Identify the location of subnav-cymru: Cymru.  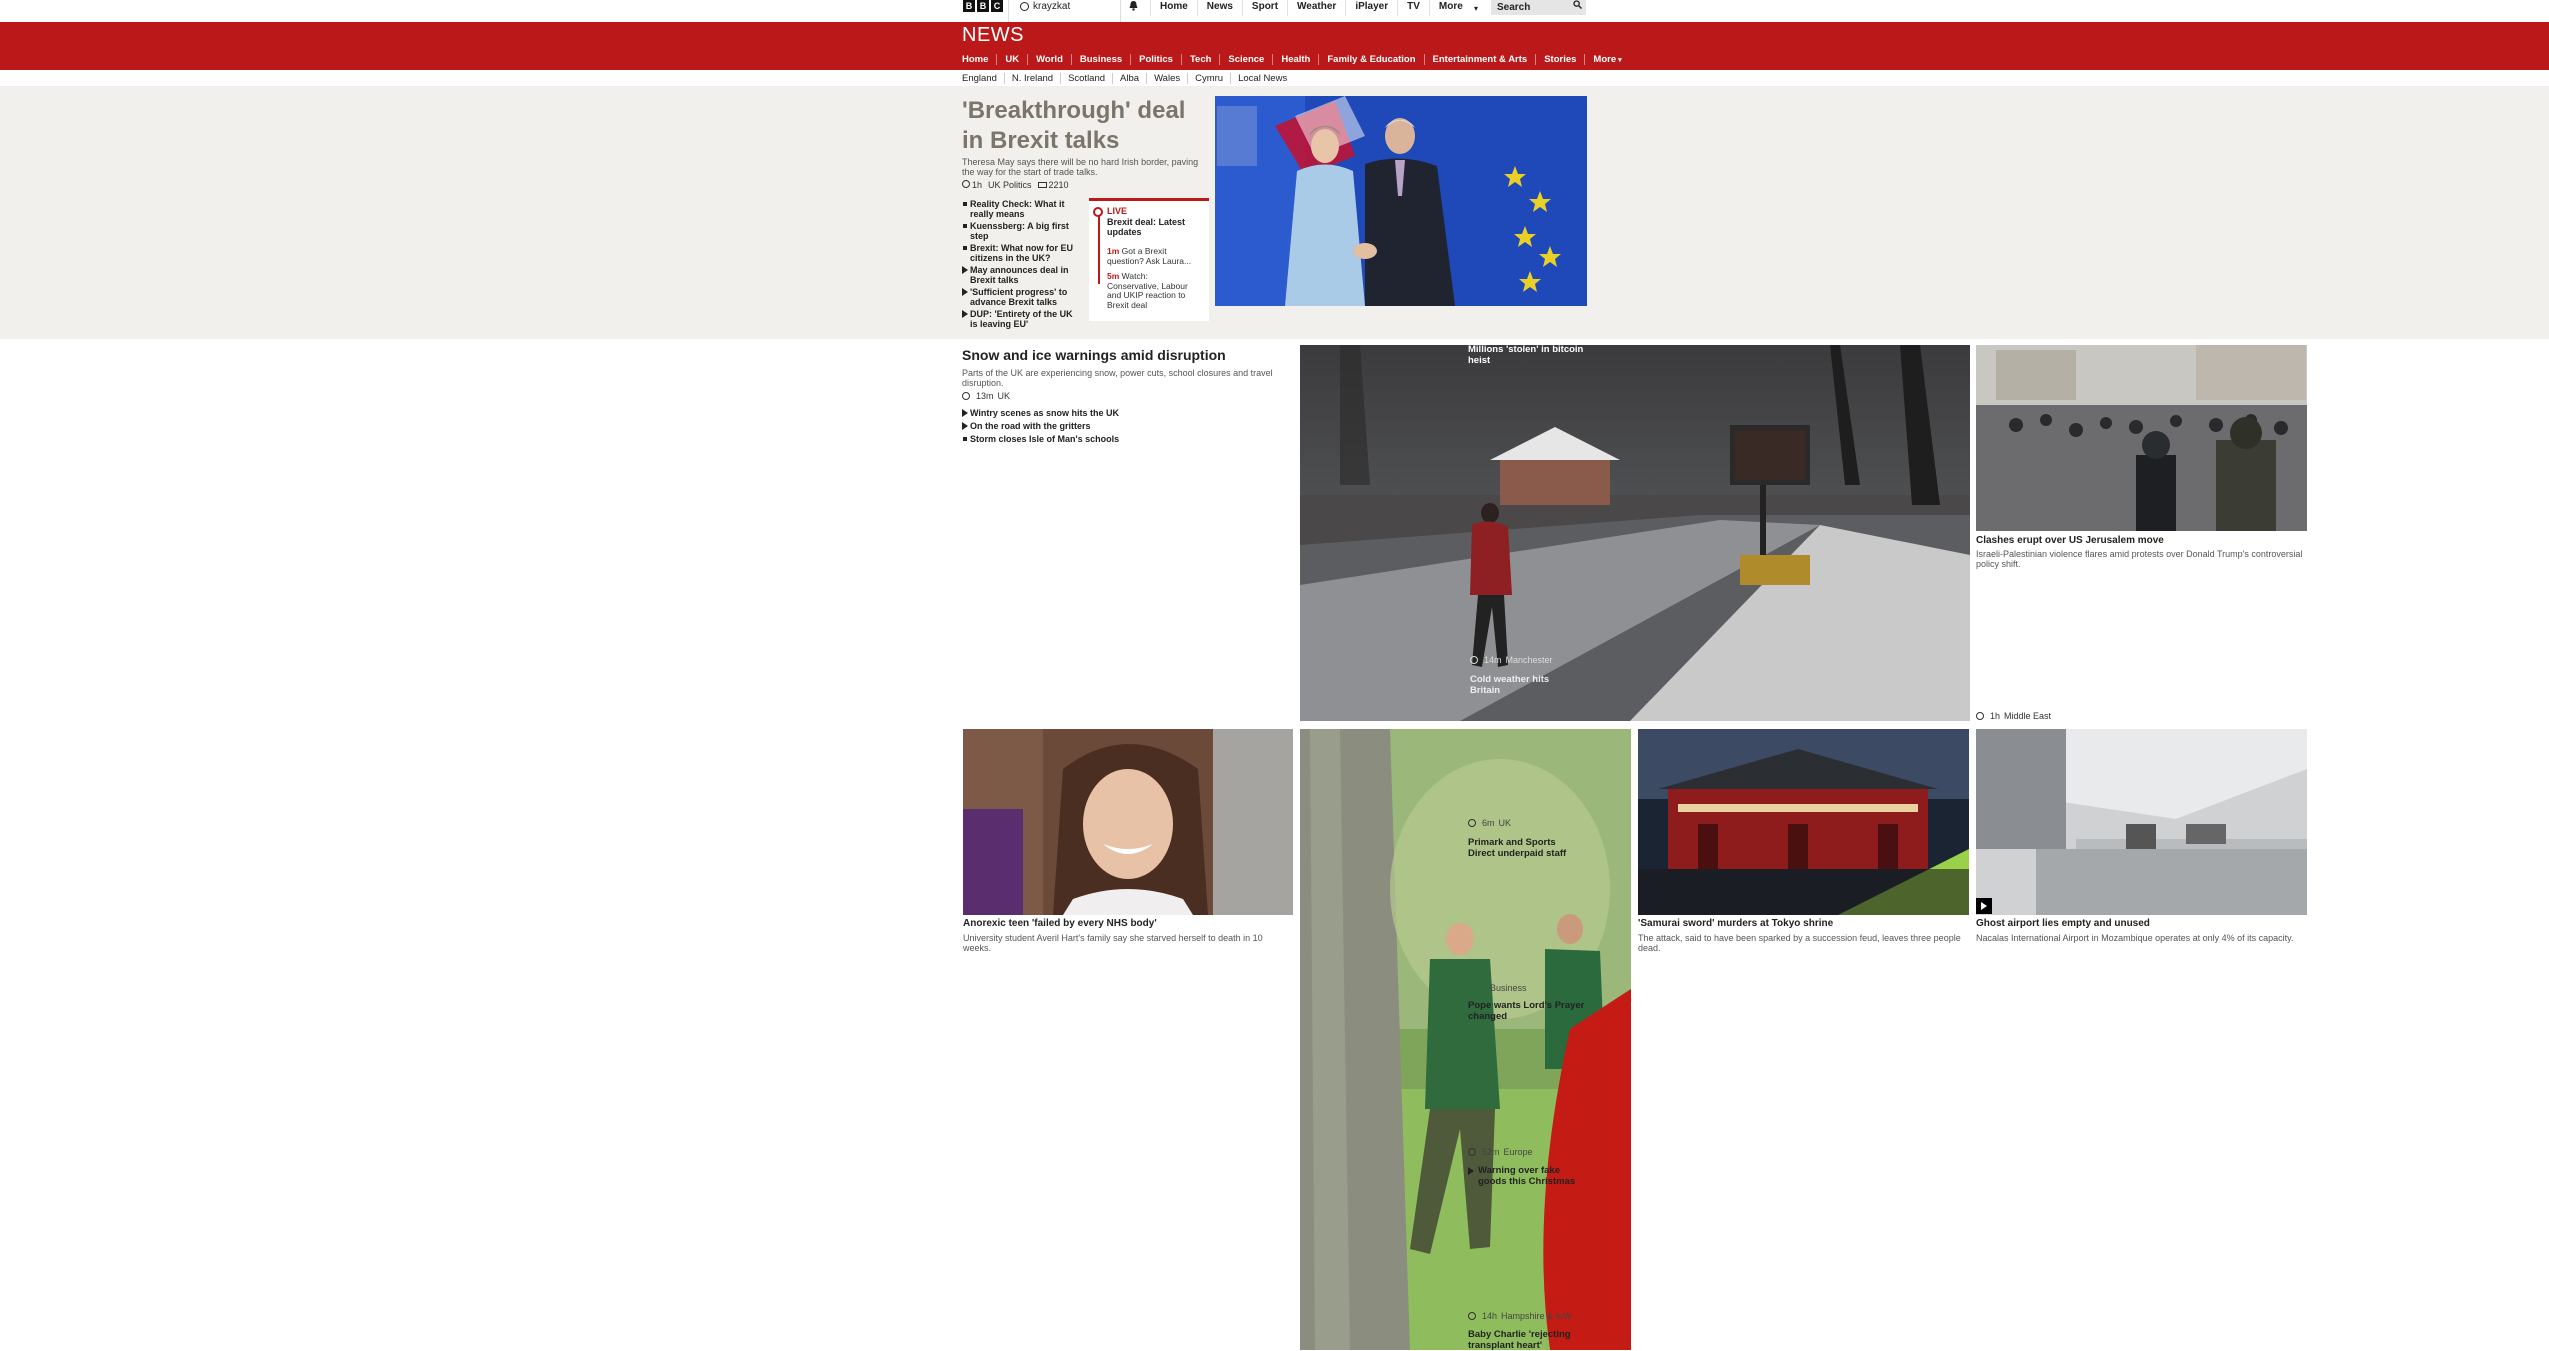
(1208, 78).